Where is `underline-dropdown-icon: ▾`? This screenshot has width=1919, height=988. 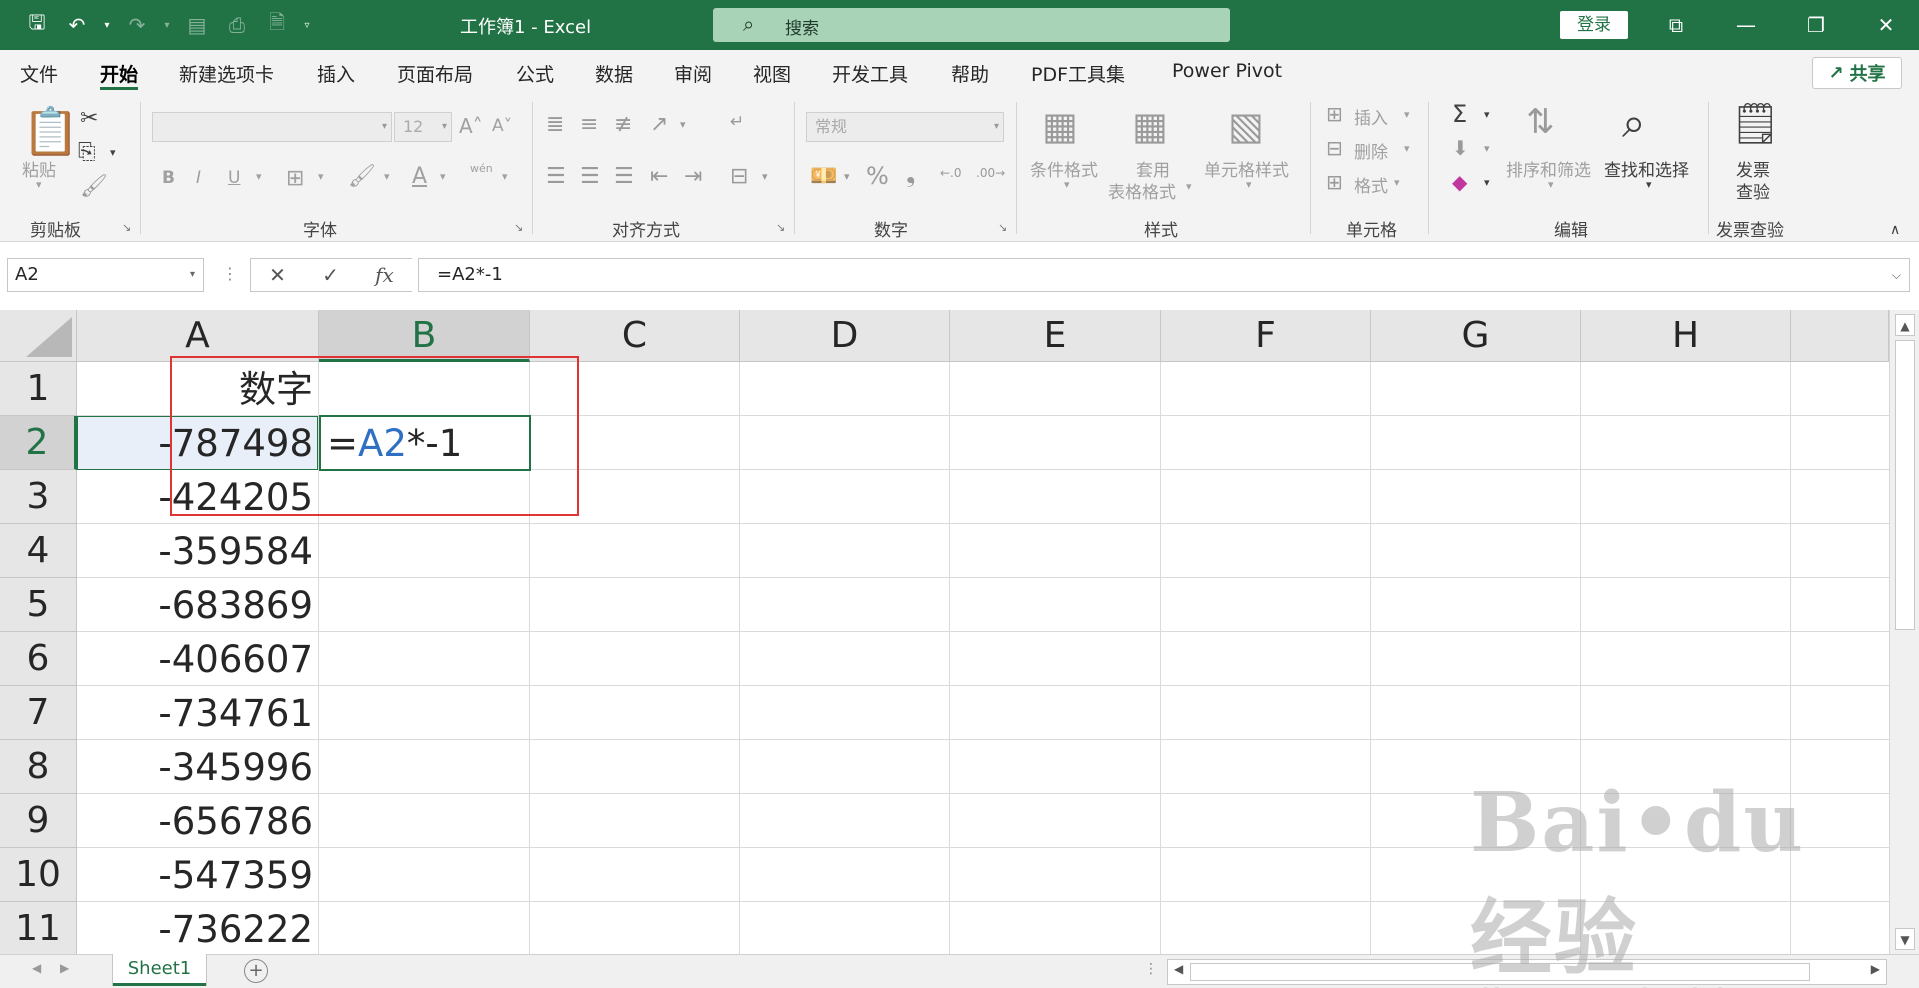
underline-dropdown-icon: ▾ is located at coordinates (259, 176).